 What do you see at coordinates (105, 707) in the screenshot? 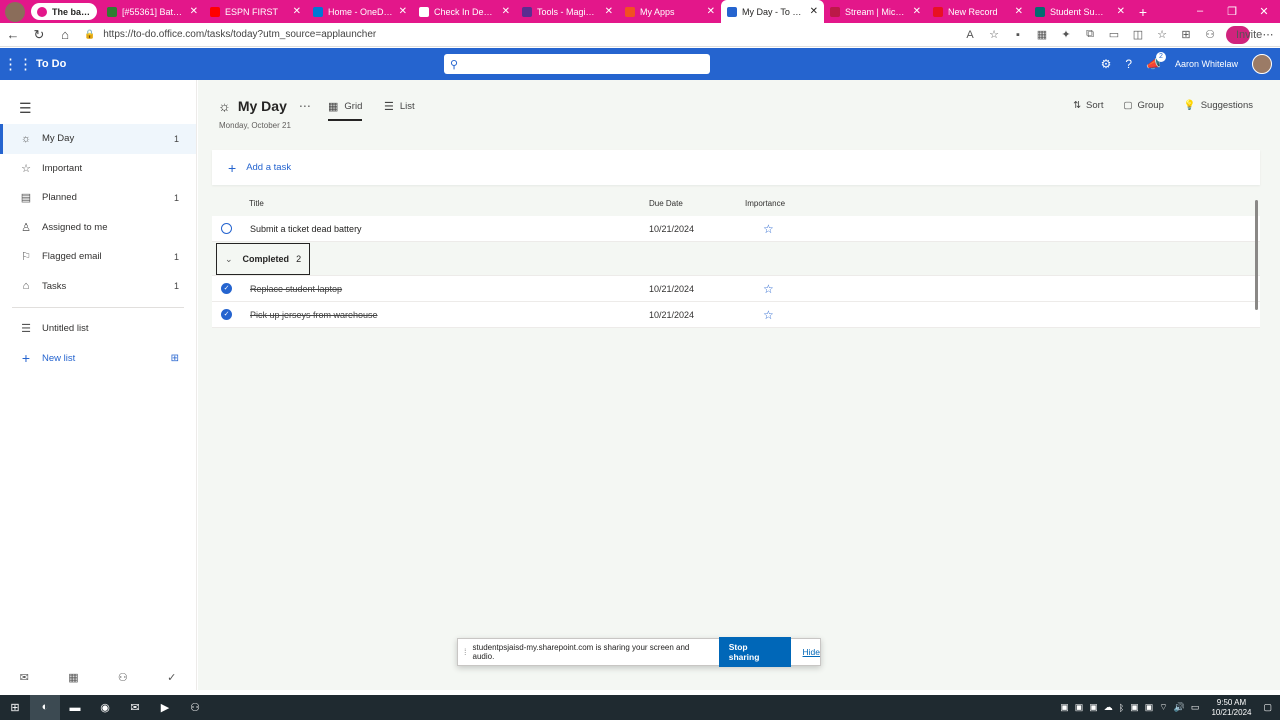
I see `chrome-icon: ◉` at bounding box center [105, 707].